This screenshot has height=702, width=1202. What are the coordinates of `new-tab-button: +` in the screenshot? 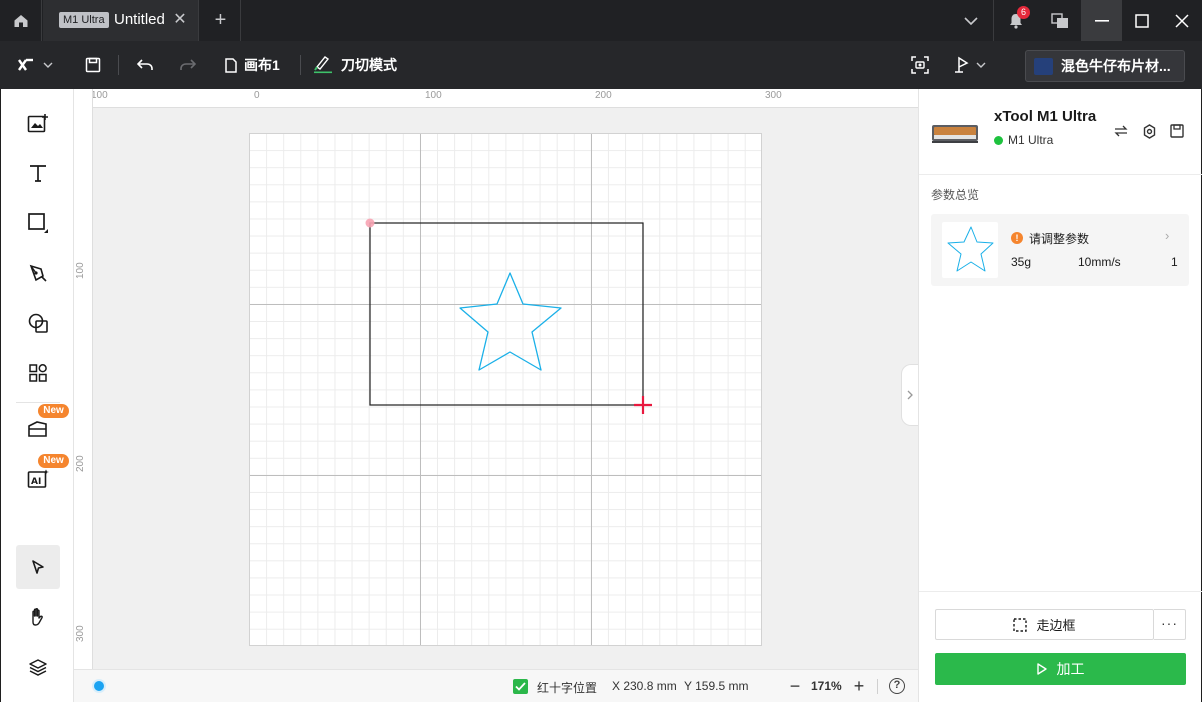 It's located at (221, 20).